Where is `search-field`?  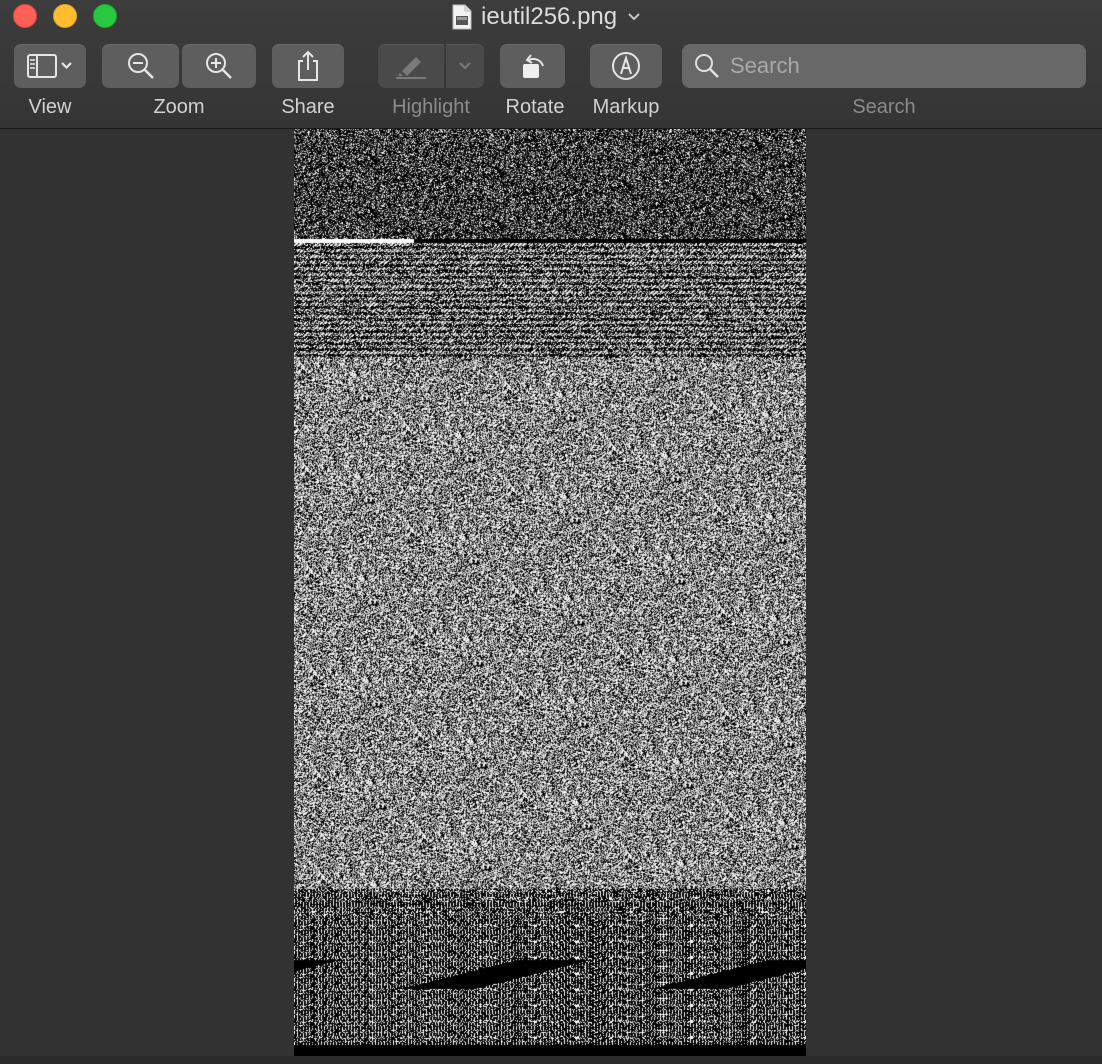
search-field is located at coordinates (884, 66).